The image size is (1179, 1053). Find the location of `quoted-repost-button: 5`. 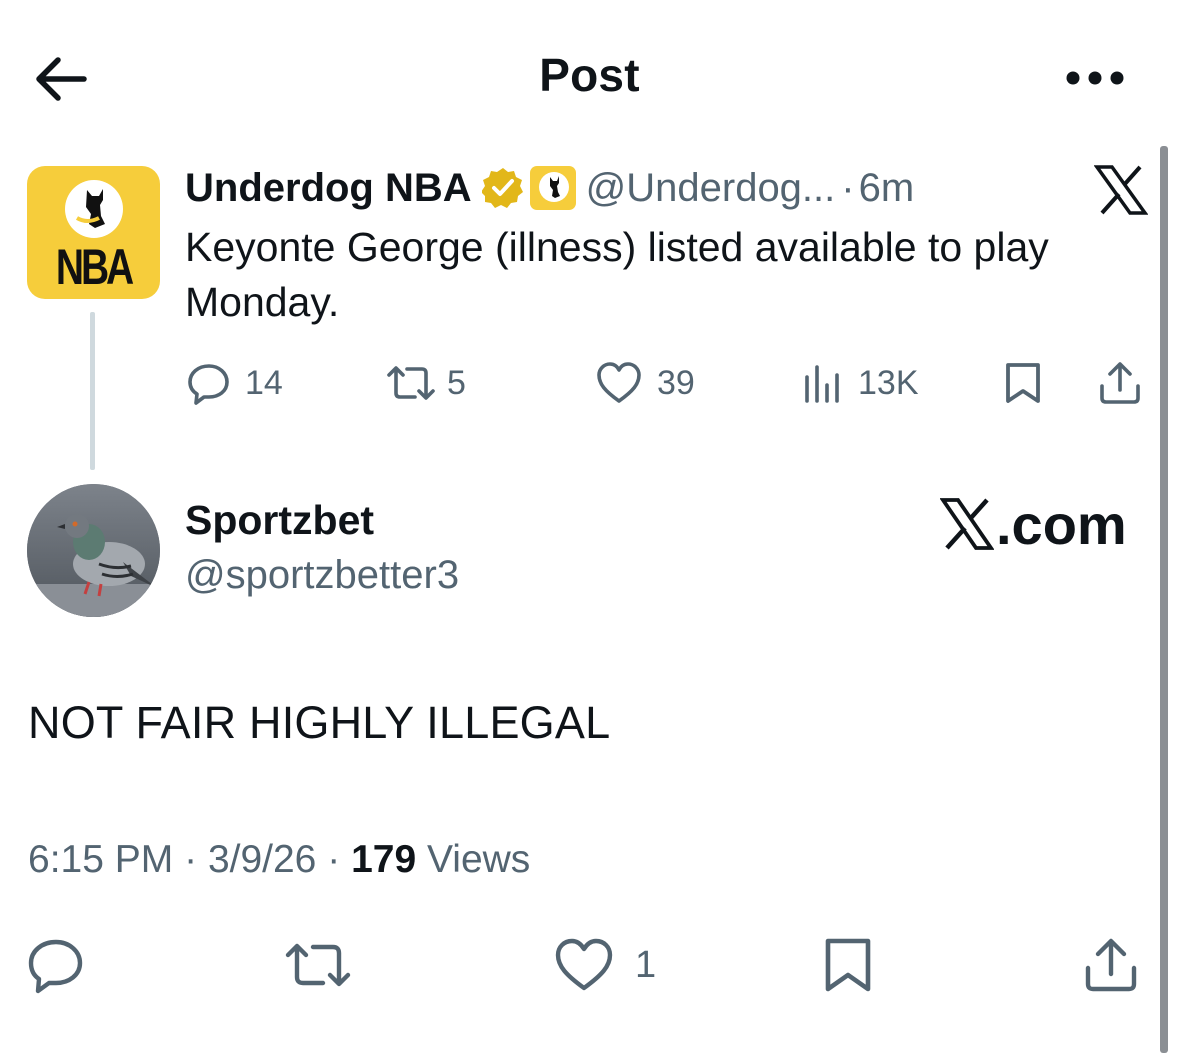

quoted-repost-button: 5 is located at coordinates (425, 383).